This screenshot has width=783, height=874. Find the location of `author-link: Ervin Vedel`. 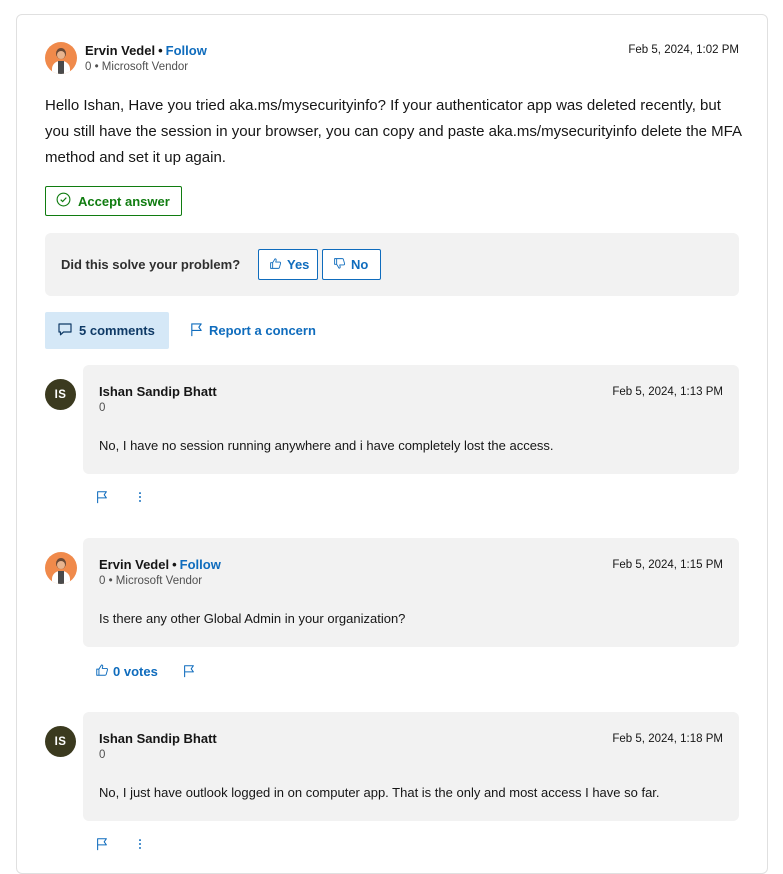

author-link: Ervin Vedel is located at coordinates (120, 50).